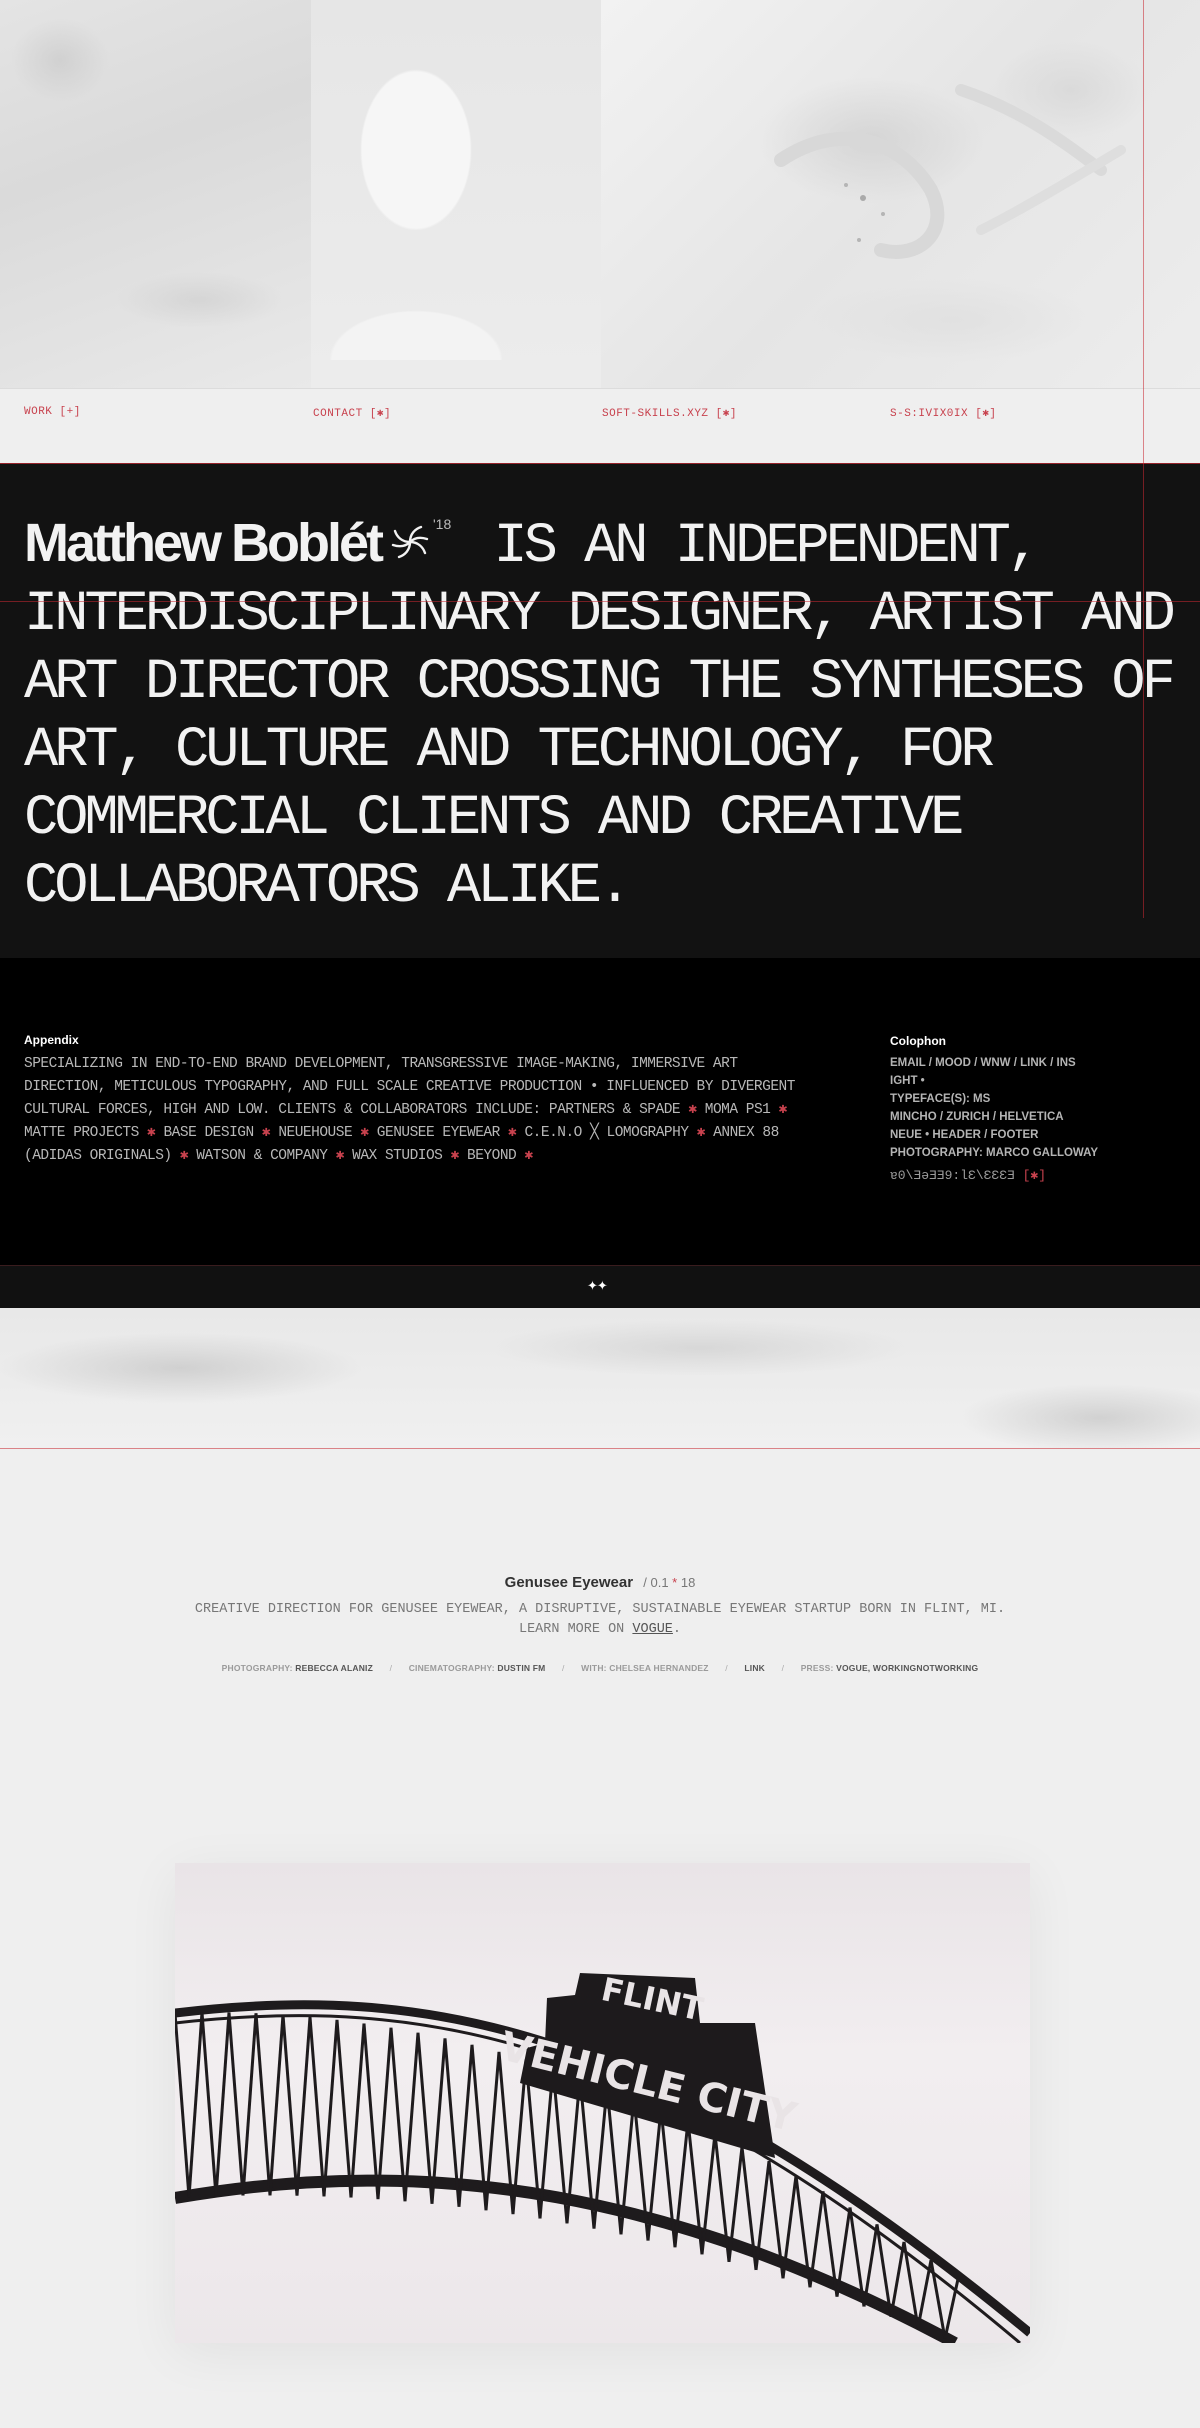 This screenshot has height=2428, width=1200. Describe the element at coordinates (315, 1133) in the screenshot. I see `client-item: NEUEHOUSE` at that location.